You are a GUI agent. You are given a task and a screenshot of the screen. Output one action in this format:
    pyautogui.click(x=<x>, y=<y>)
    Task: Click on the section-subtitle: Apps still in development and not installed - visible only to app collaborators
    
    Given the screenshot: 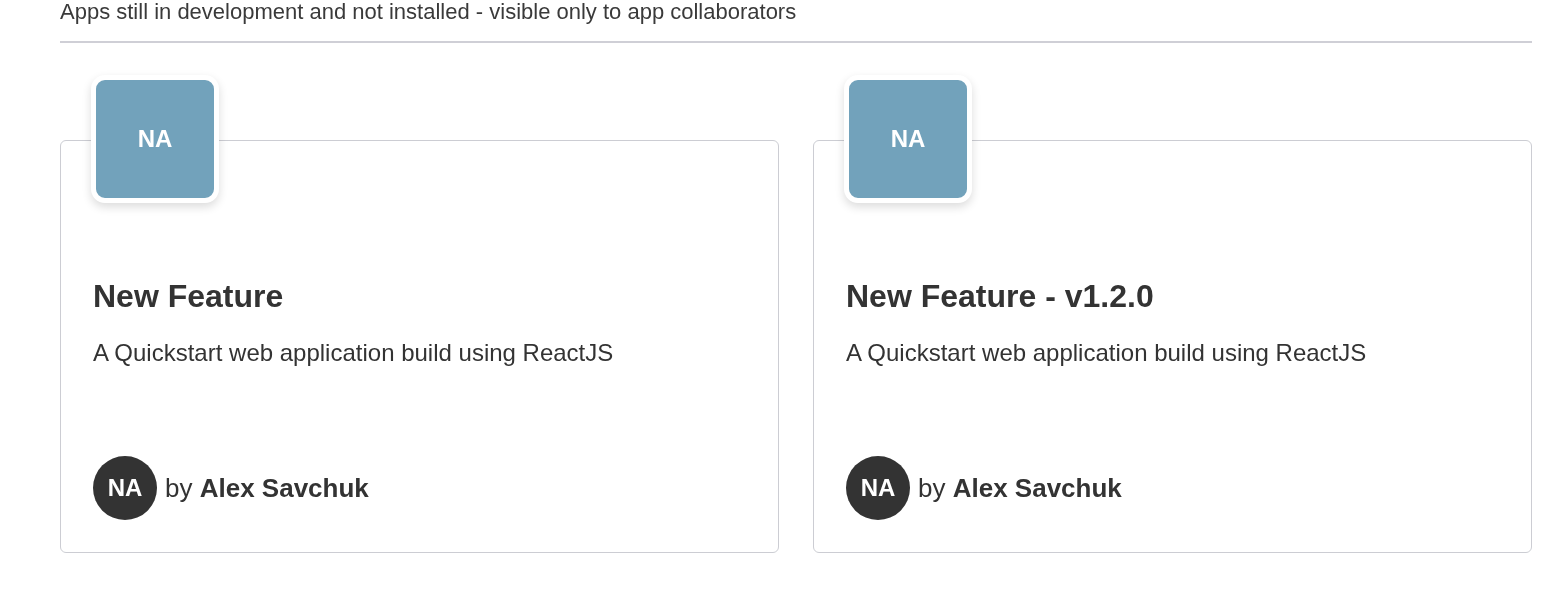 What is the action you would take?
    pyautogui.click(x=429, y=12)
    